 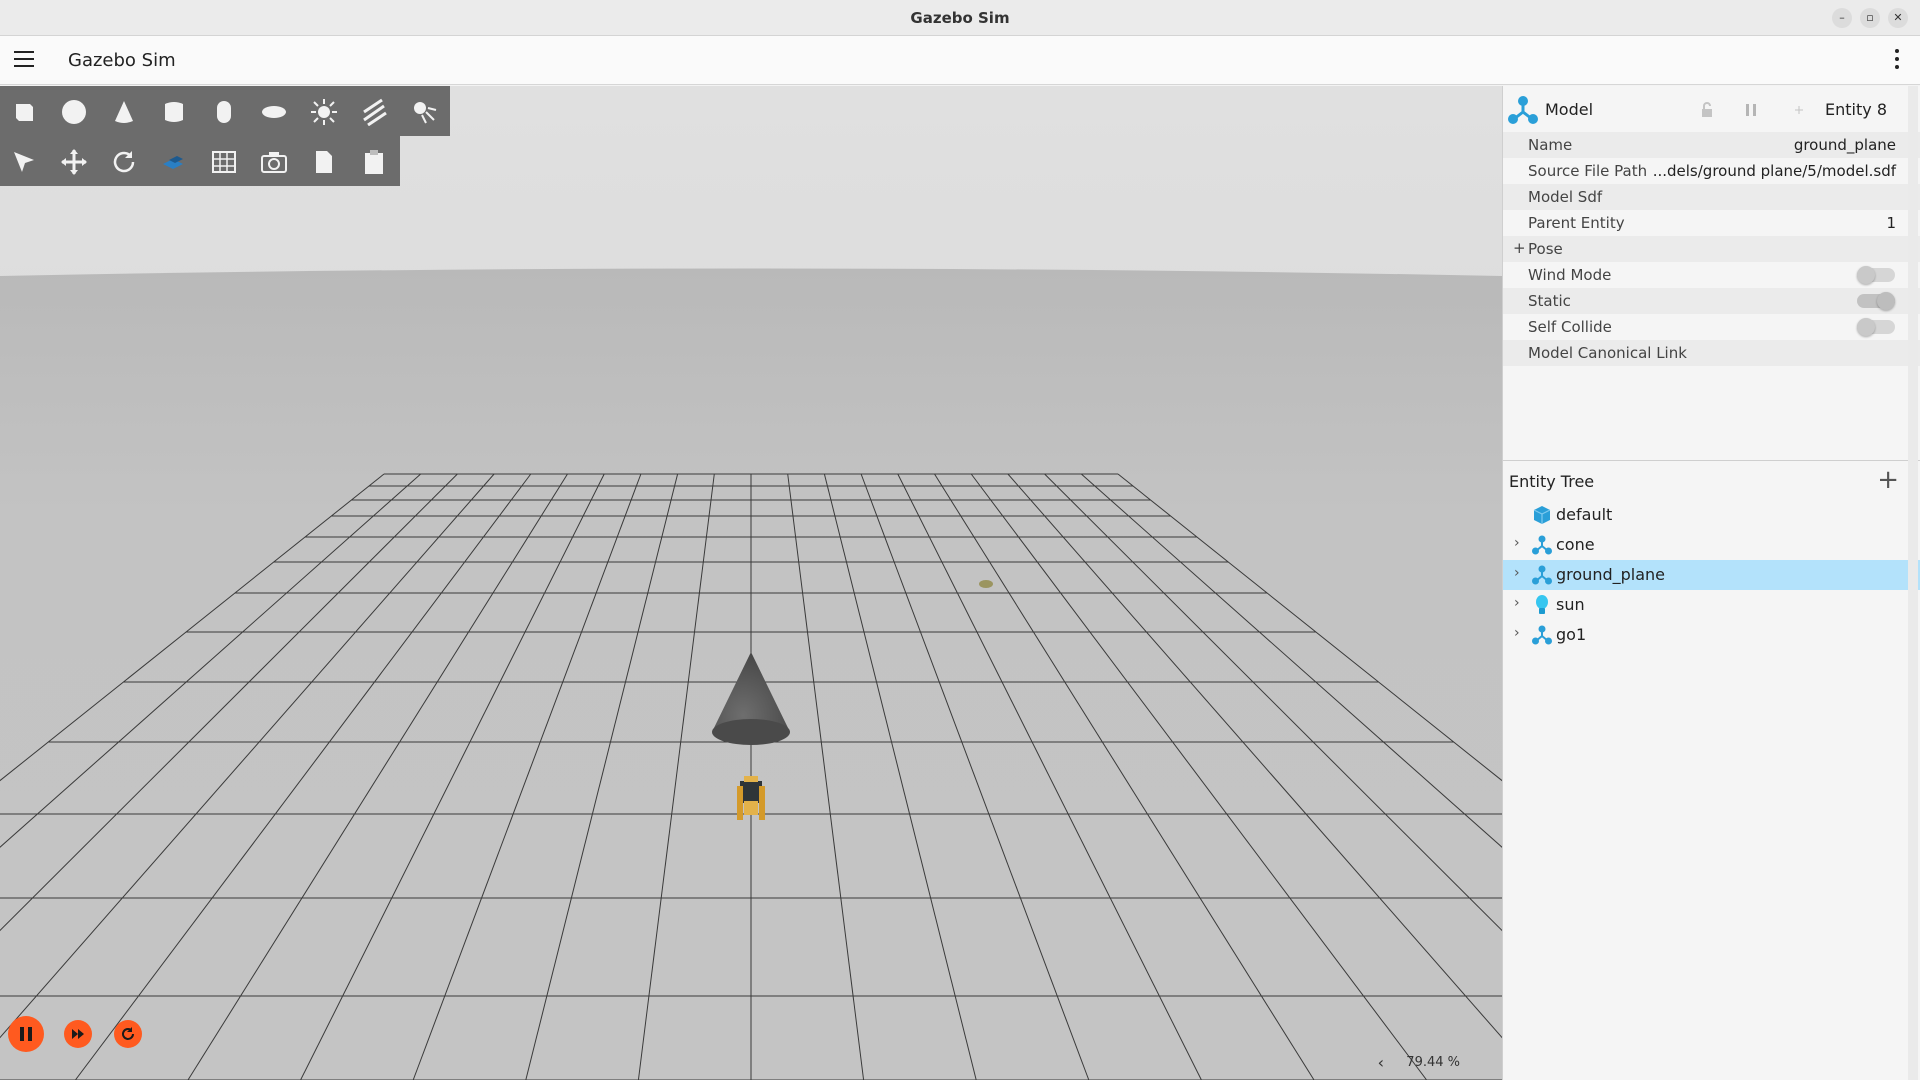 I want to click on add-component-icon, so click(x=1799, y=110).